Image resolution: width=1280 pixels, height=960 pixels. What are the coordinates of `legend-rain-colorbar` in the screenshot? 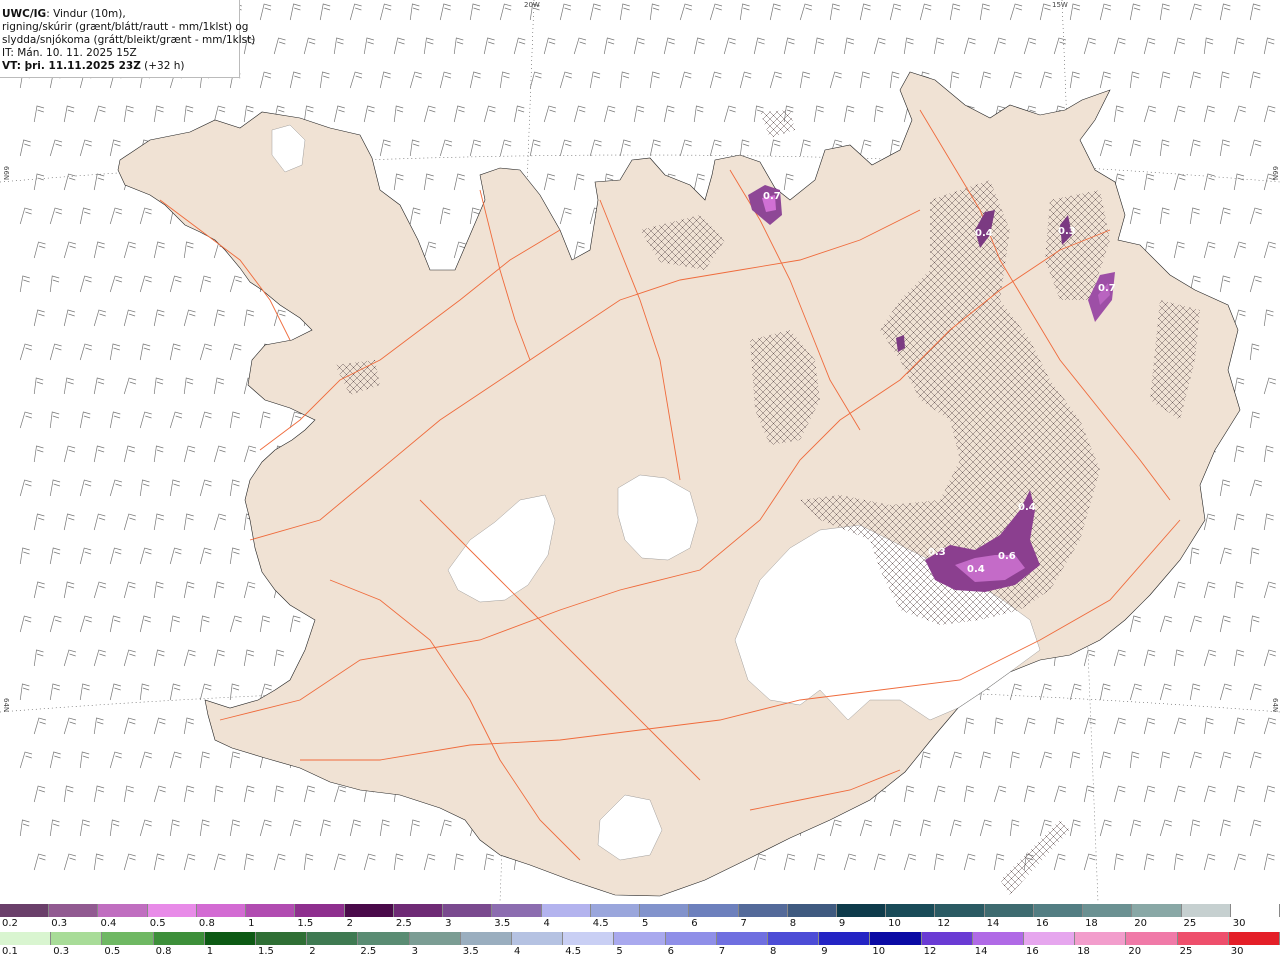 It's located at (640, 938).